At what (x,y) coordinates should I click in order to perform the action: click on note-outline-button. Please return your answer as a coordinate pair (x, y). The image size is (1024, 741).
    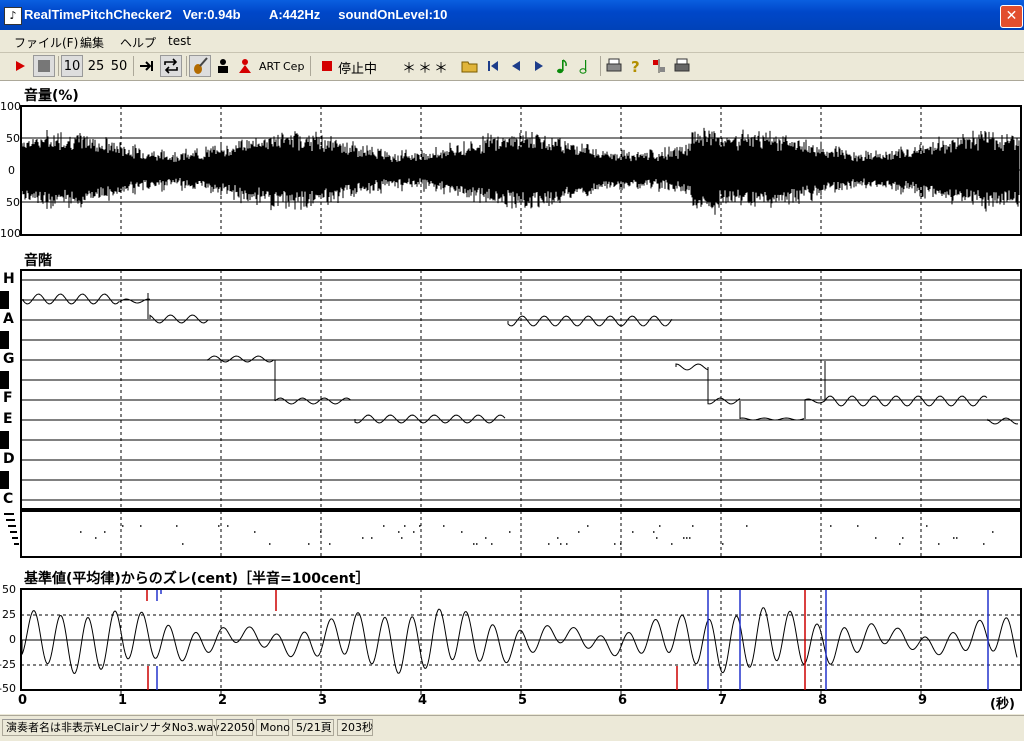
    Looking at the image, I should click on (585, 66).